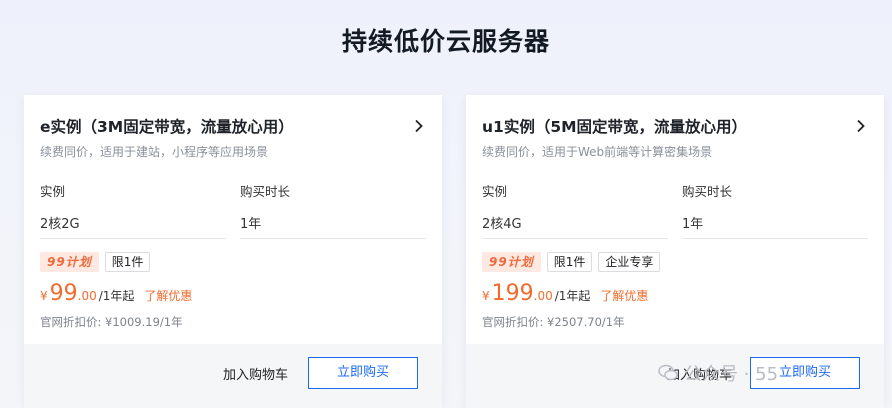  What do you see at coordinates (597, 152) in the screenshot?
I see `card-subtitle: 续费同价，适用于Web前端等计算密集场景` at bounding box center [597, 152].